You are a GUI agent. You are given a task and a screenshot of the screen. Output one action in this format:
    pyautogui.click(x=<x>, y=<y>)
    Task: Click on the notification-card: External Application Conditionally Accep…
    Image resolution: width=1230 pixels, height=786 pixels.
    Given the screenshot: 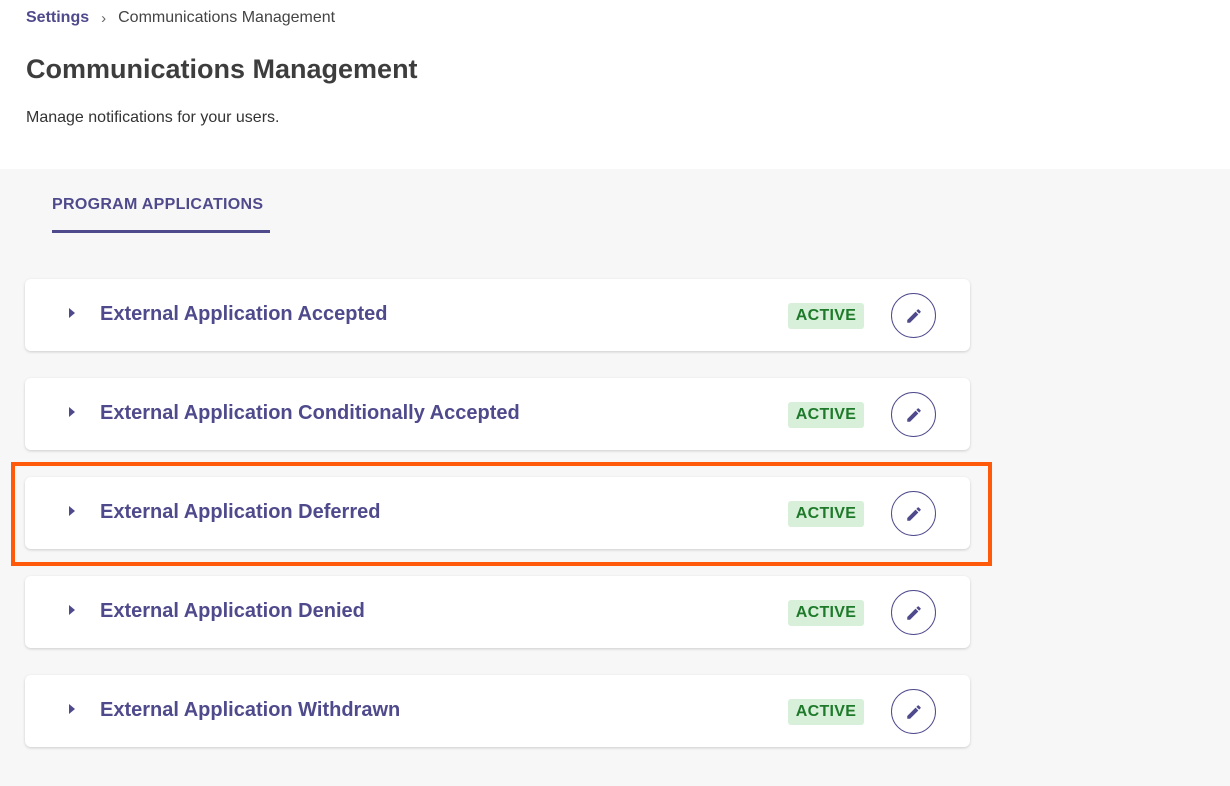 What is the action you would take?
    pyautogui.click(x=497, y=414)
    